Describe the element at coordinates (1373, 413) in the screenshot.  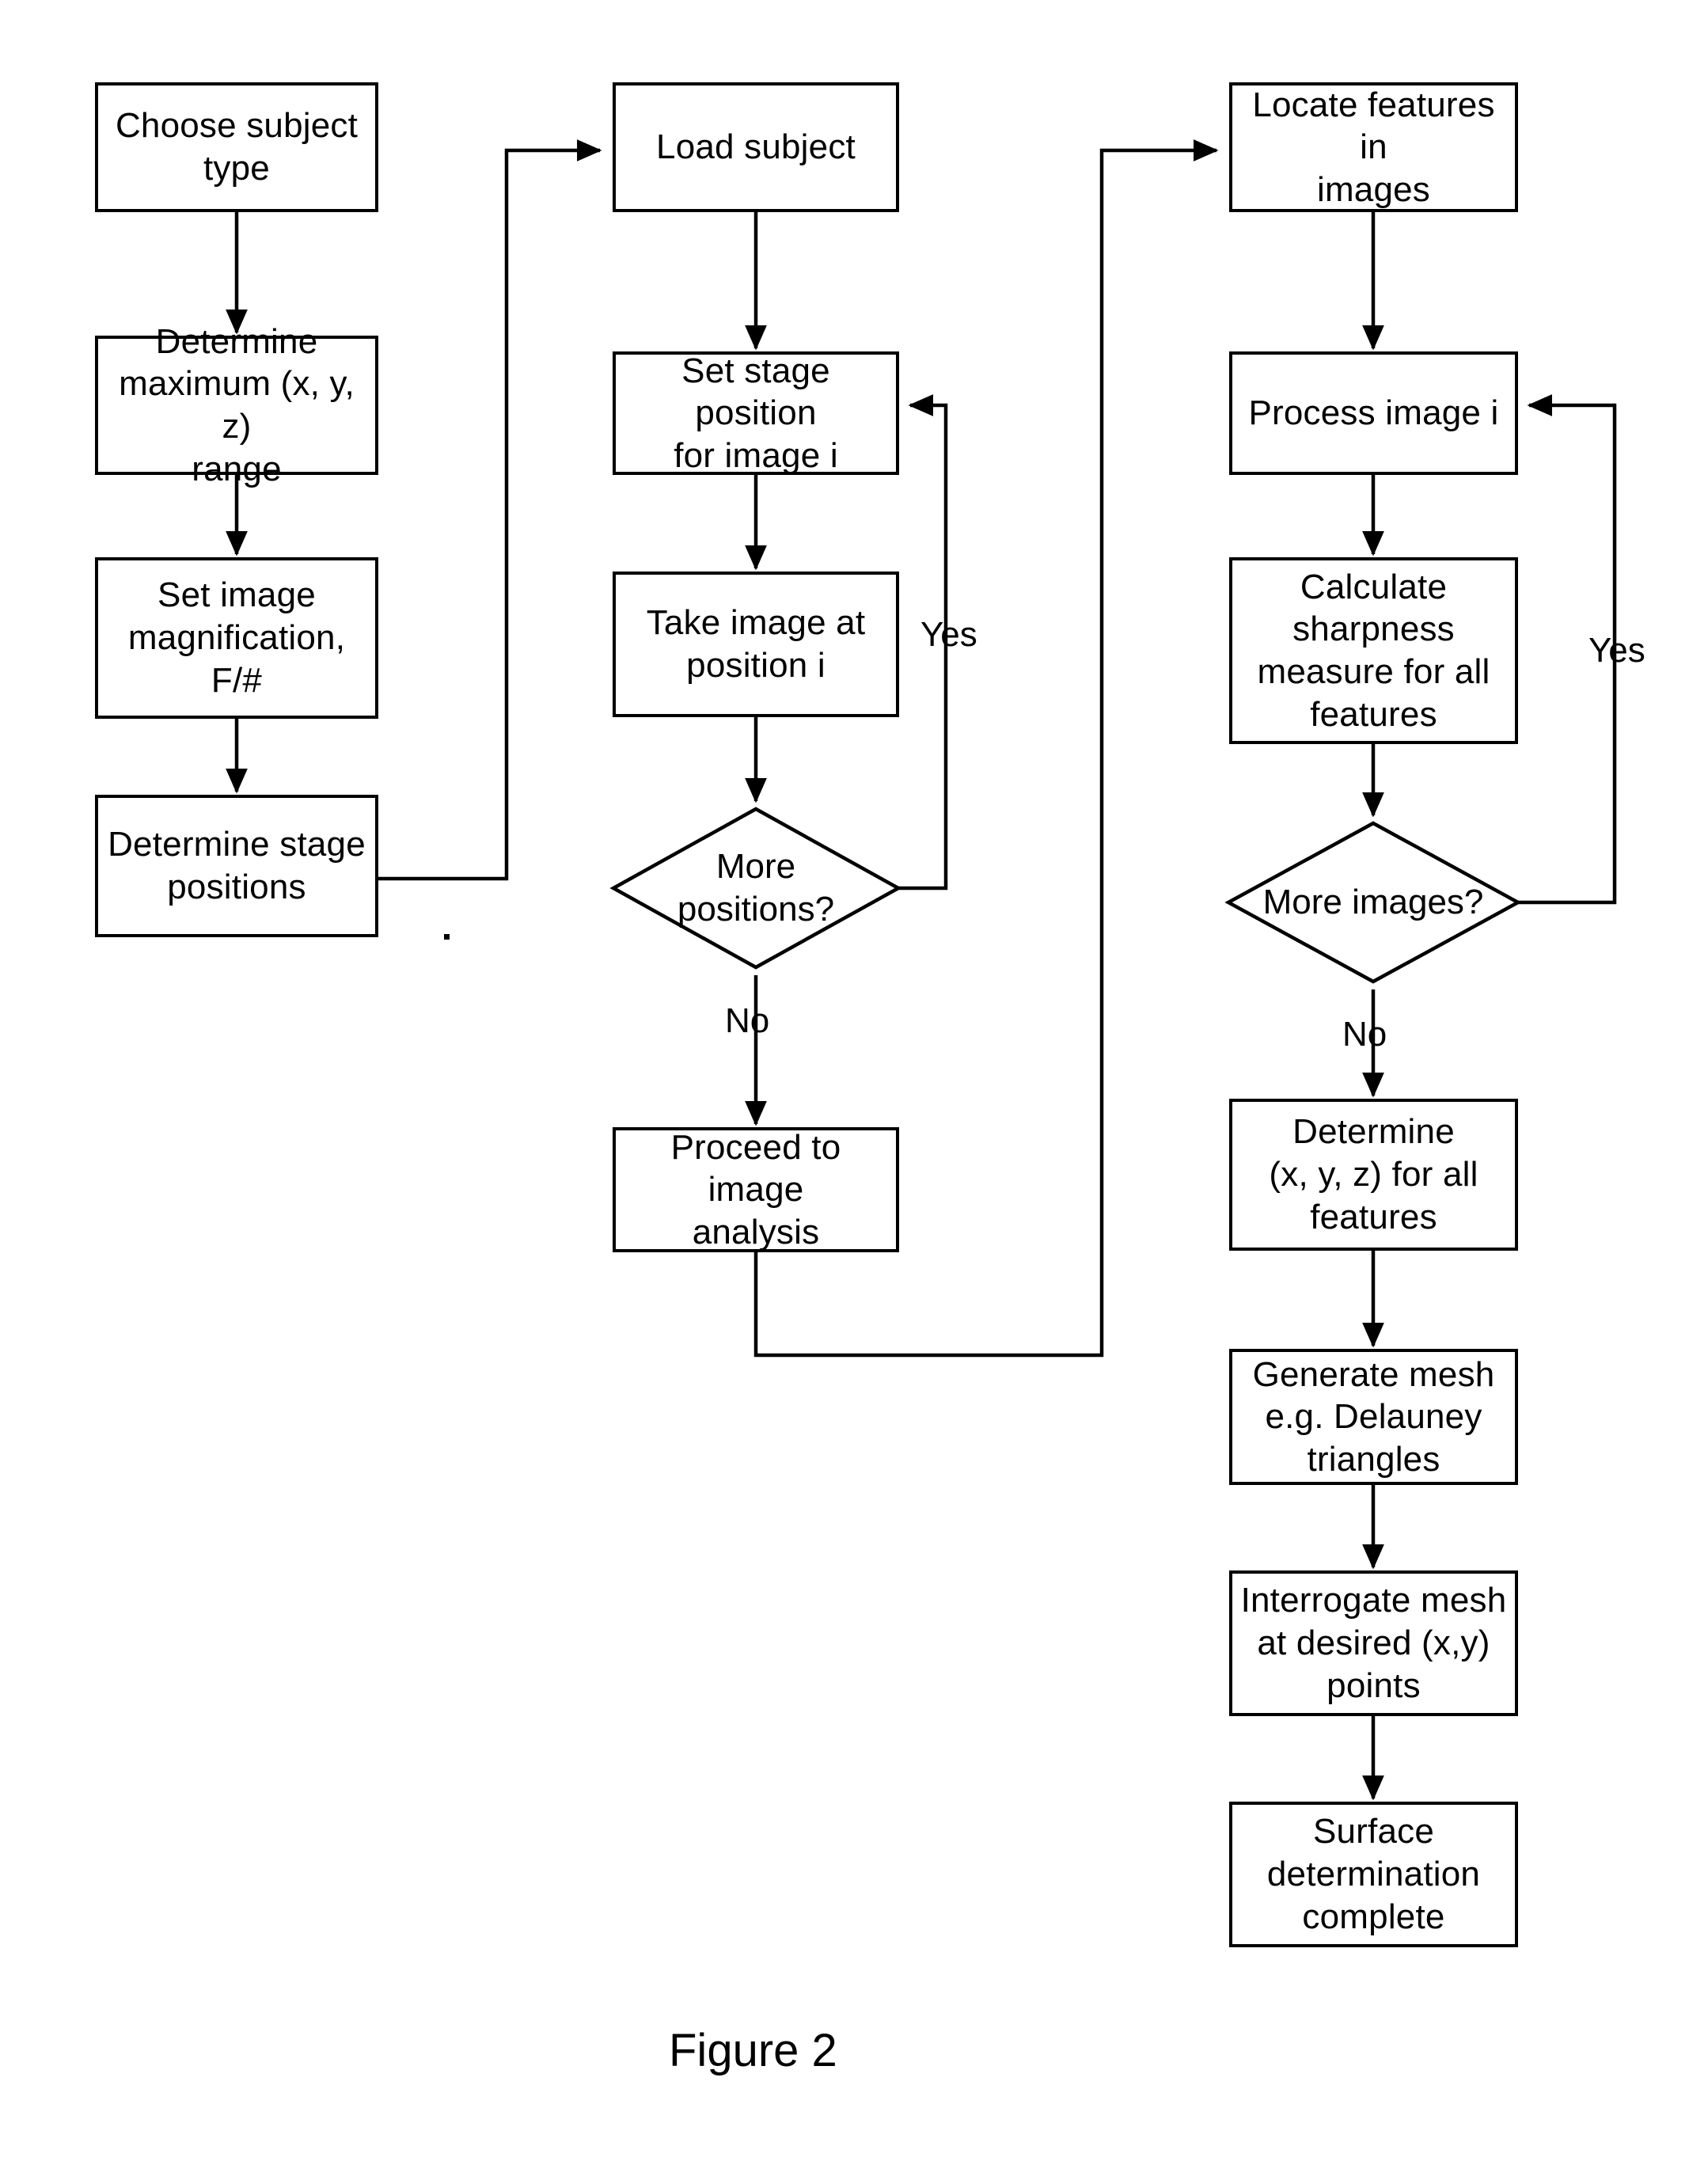
I see `node-process-image: Process image i` at that location.